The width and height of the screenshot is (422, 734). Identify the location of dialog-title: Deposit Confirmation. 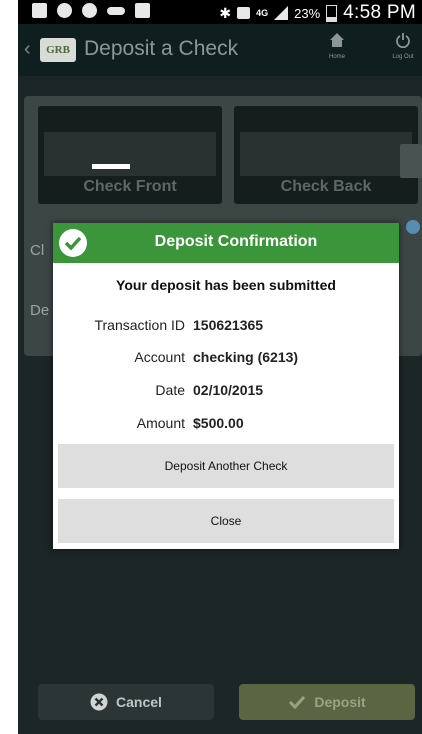
(236, 241).